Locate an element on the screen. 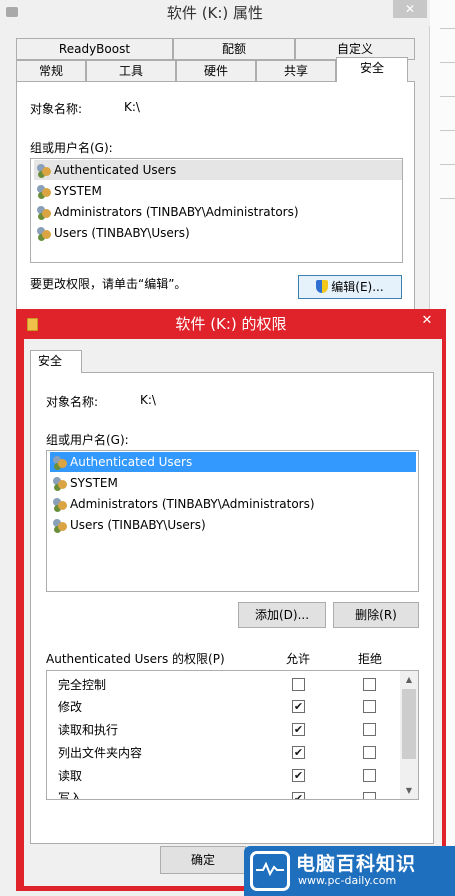 This screenshot has height=896, width=455. watermark-url: www.pc-daily.com is located at coordinates (347, 880).